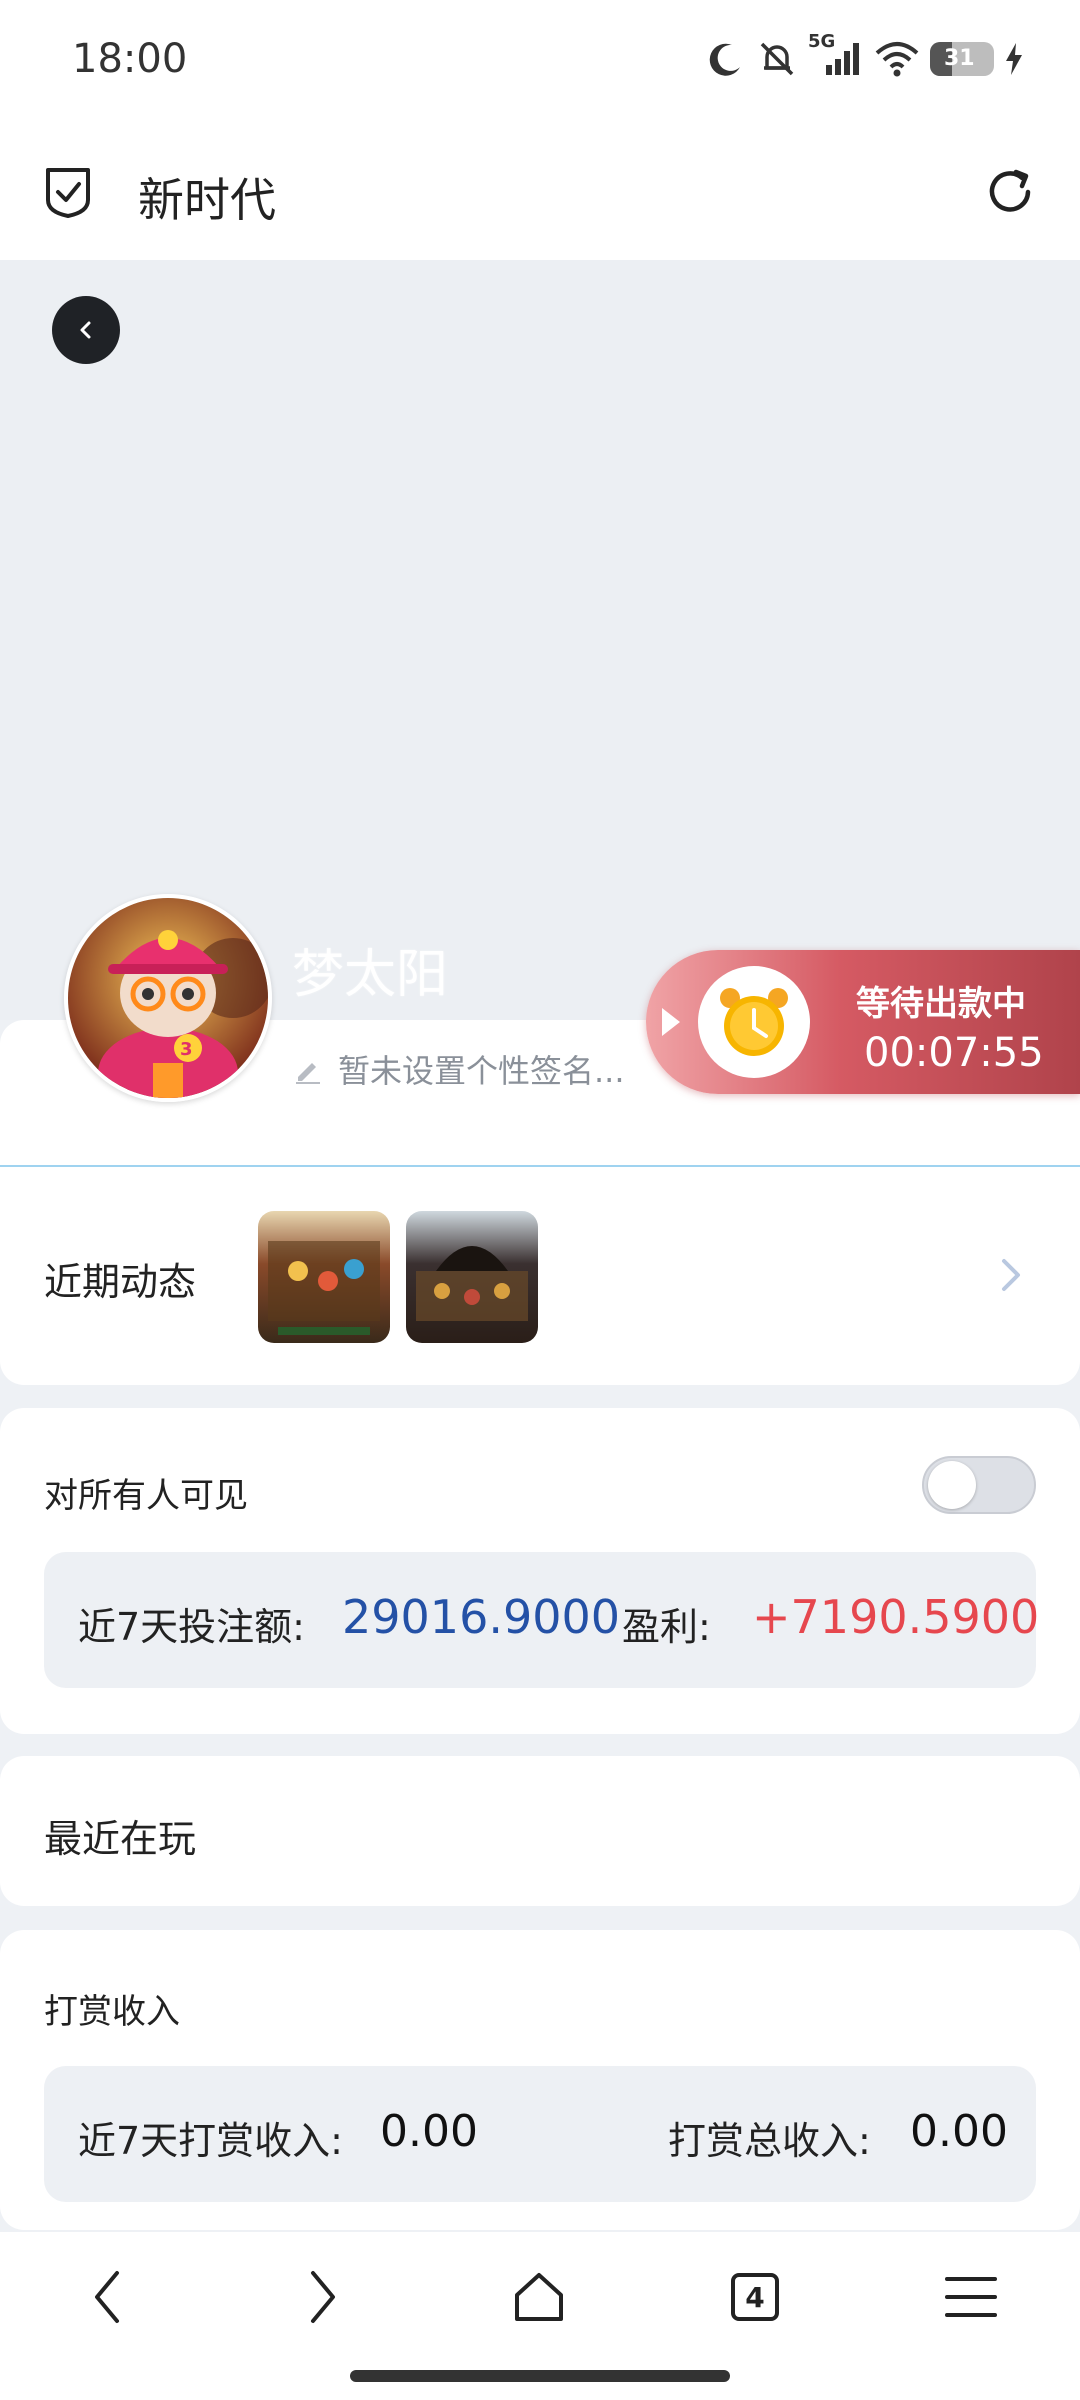 The height and width of the screenshot is (2400, 1080). Describe the element at coordinates (822, 41) in the screenshot. I see `network-label: 5G` at that location.